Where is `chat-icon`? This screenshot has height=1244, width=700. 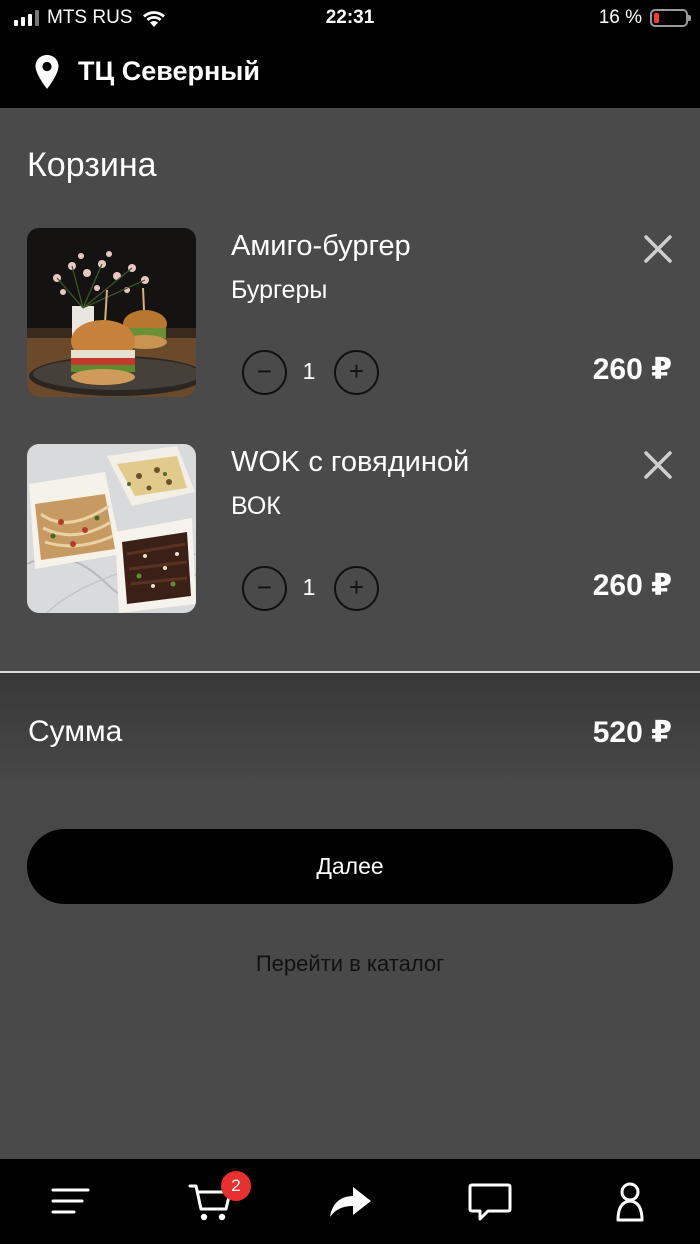
chat-icon is located at coordinates (490, 1201).